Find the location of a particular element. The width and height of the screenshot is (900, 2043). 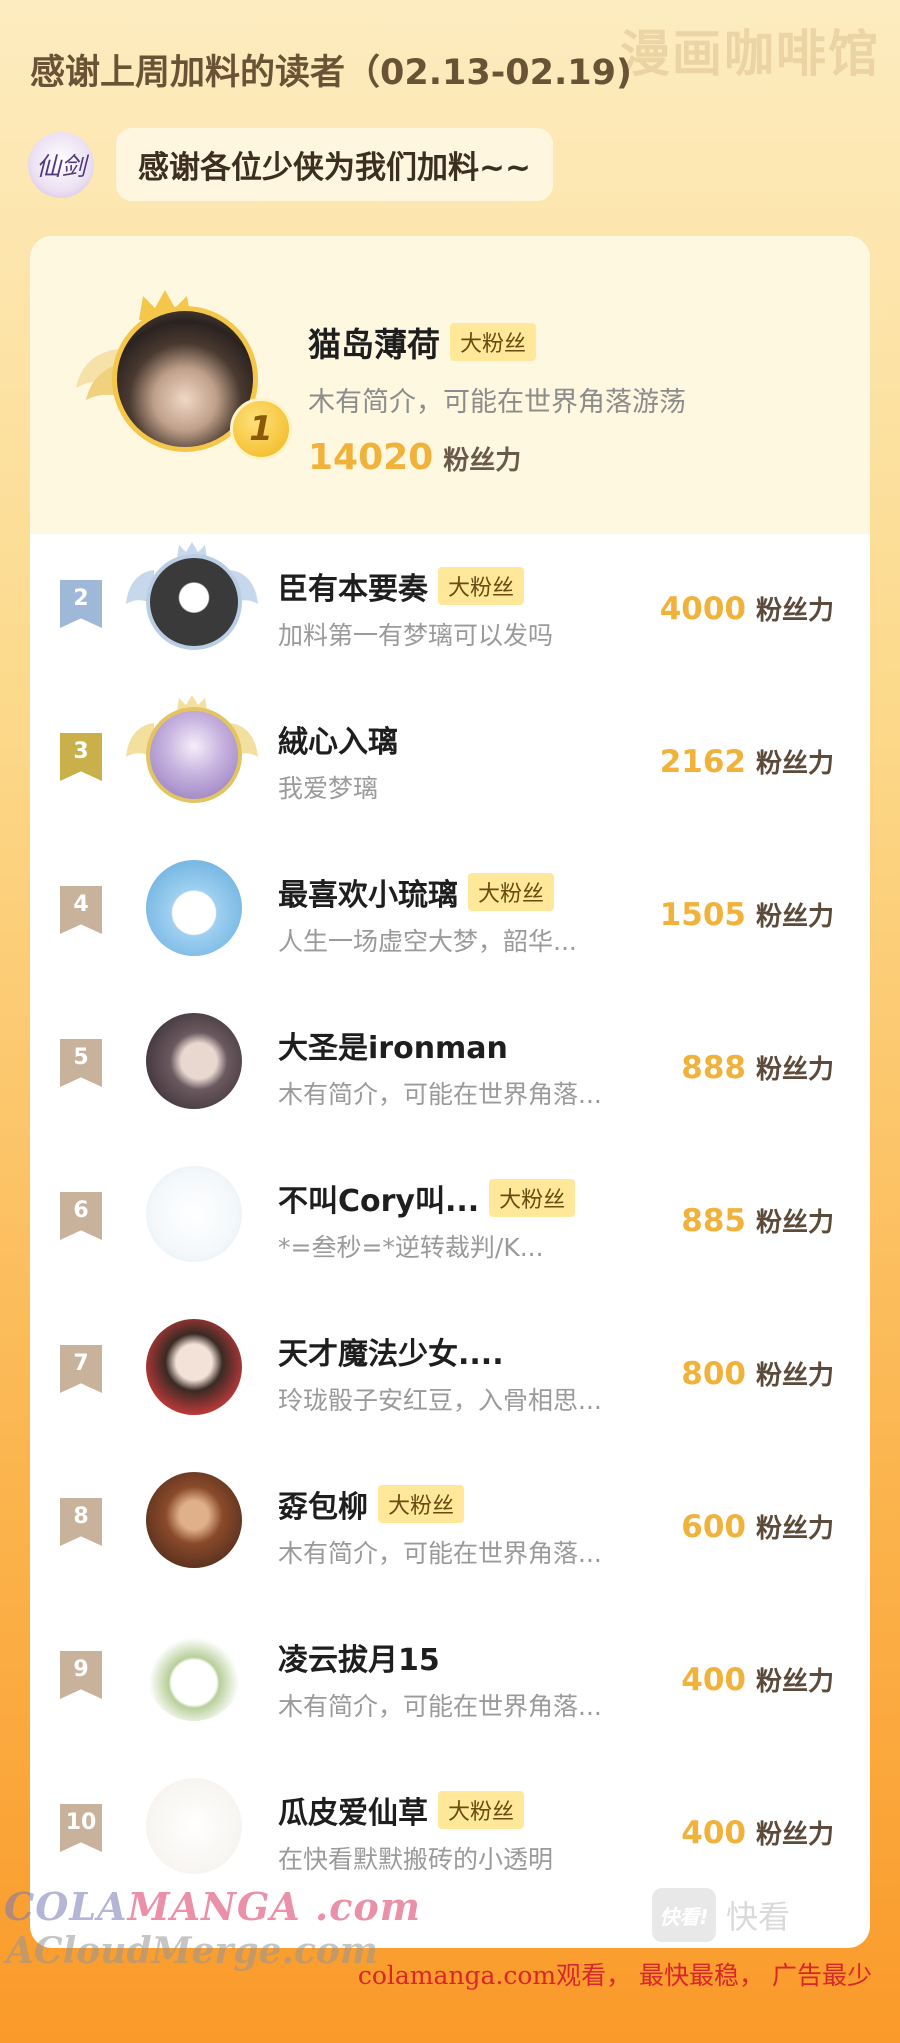

rank-flag: 6 is located at coordinates (81, 1216).